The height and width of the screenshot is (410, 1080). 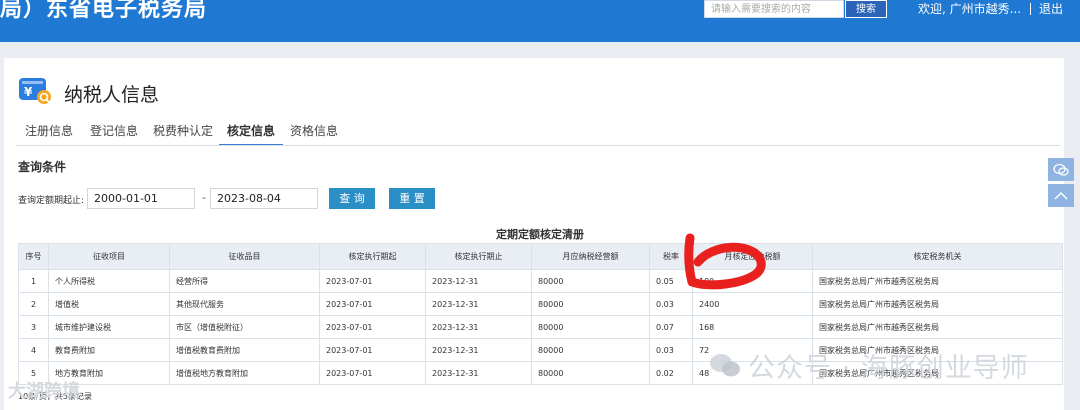 I want to click on table-caption: 定期定额核定清册, so click(x=540, y=234).